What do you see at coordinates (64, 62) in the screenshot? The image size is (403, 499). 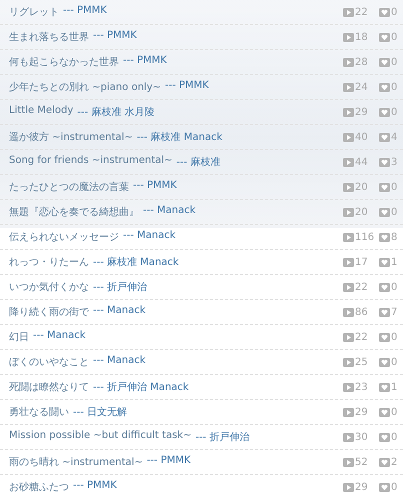 I see `song-title: 何も起こらなかった世界` at bounding box center [64, 62].